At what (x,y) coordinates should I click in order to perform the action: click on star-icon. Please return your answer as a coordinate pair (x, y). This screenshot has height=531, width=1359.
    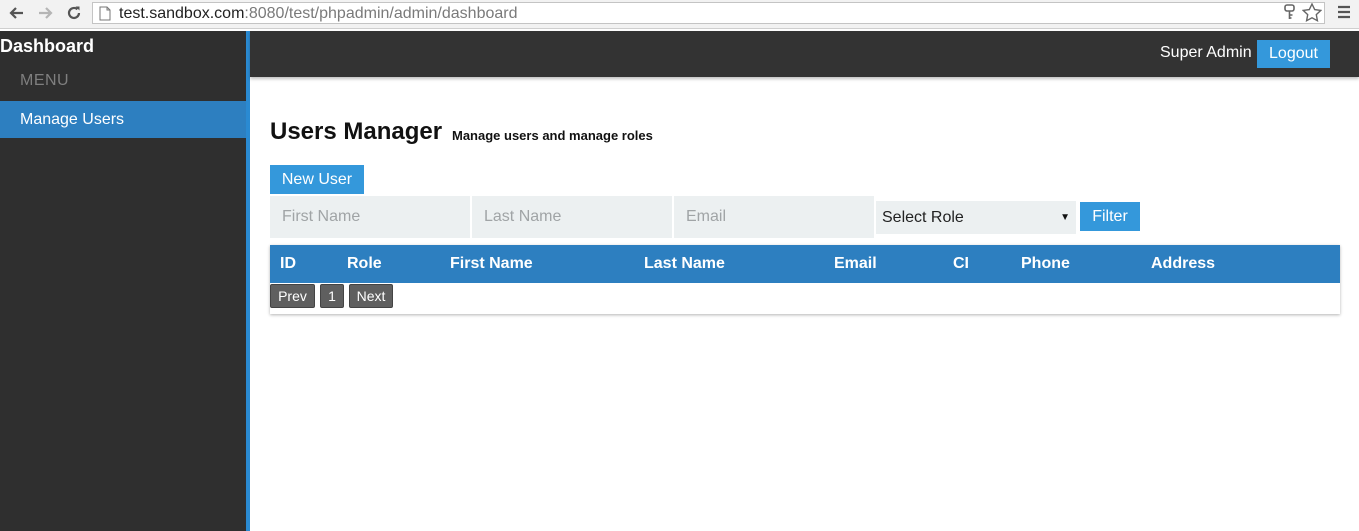
    Looking at the image, I should click on (1312, 12).